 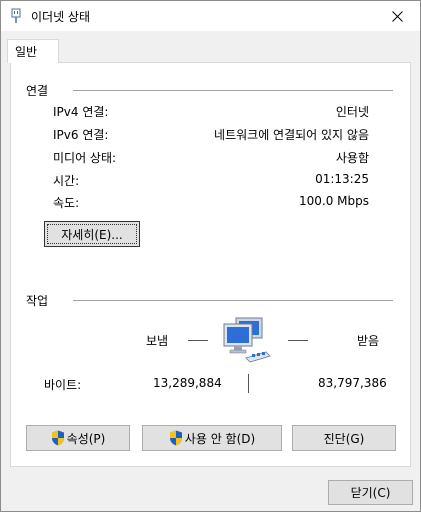 What do you see at coordinates (37, 91) in the screenshot?
I see `connection-section-title: 연결` at bounding box center [37, 91].